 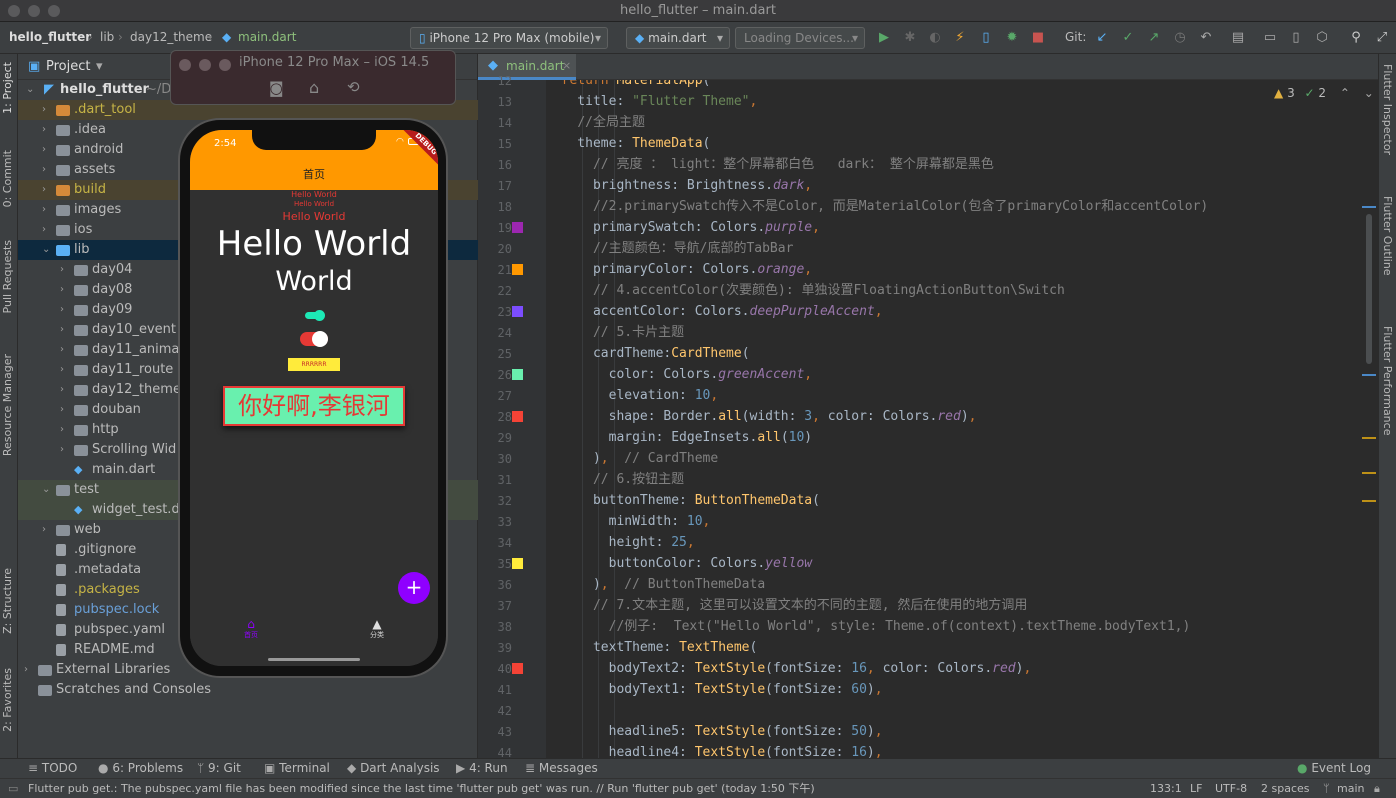 I want to click on screenshot-icon: ◙, so click(x=276, y=88).